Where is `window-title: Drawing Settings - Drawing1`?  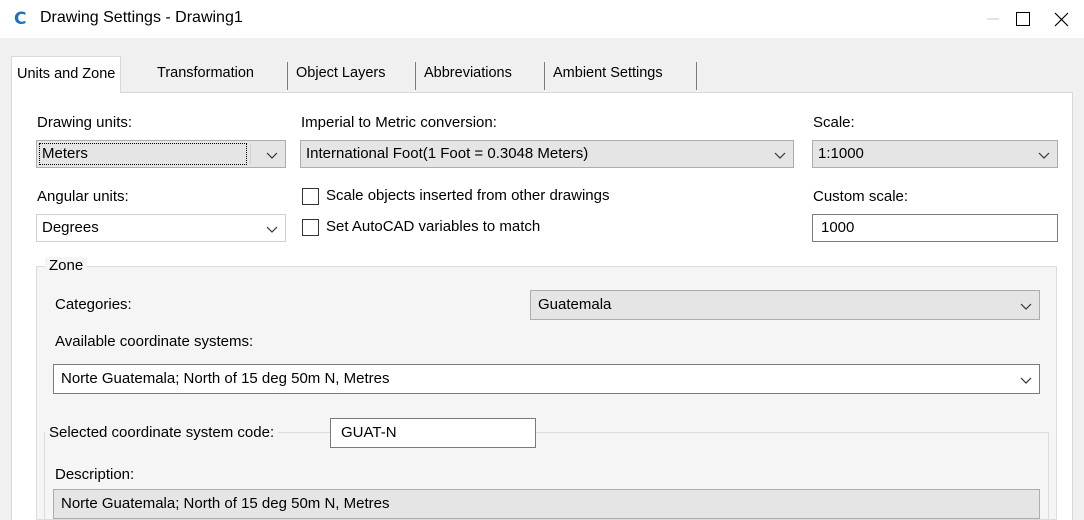 window-title: Drawing Settings - Drawing1 is located at coordinates (141, 17).